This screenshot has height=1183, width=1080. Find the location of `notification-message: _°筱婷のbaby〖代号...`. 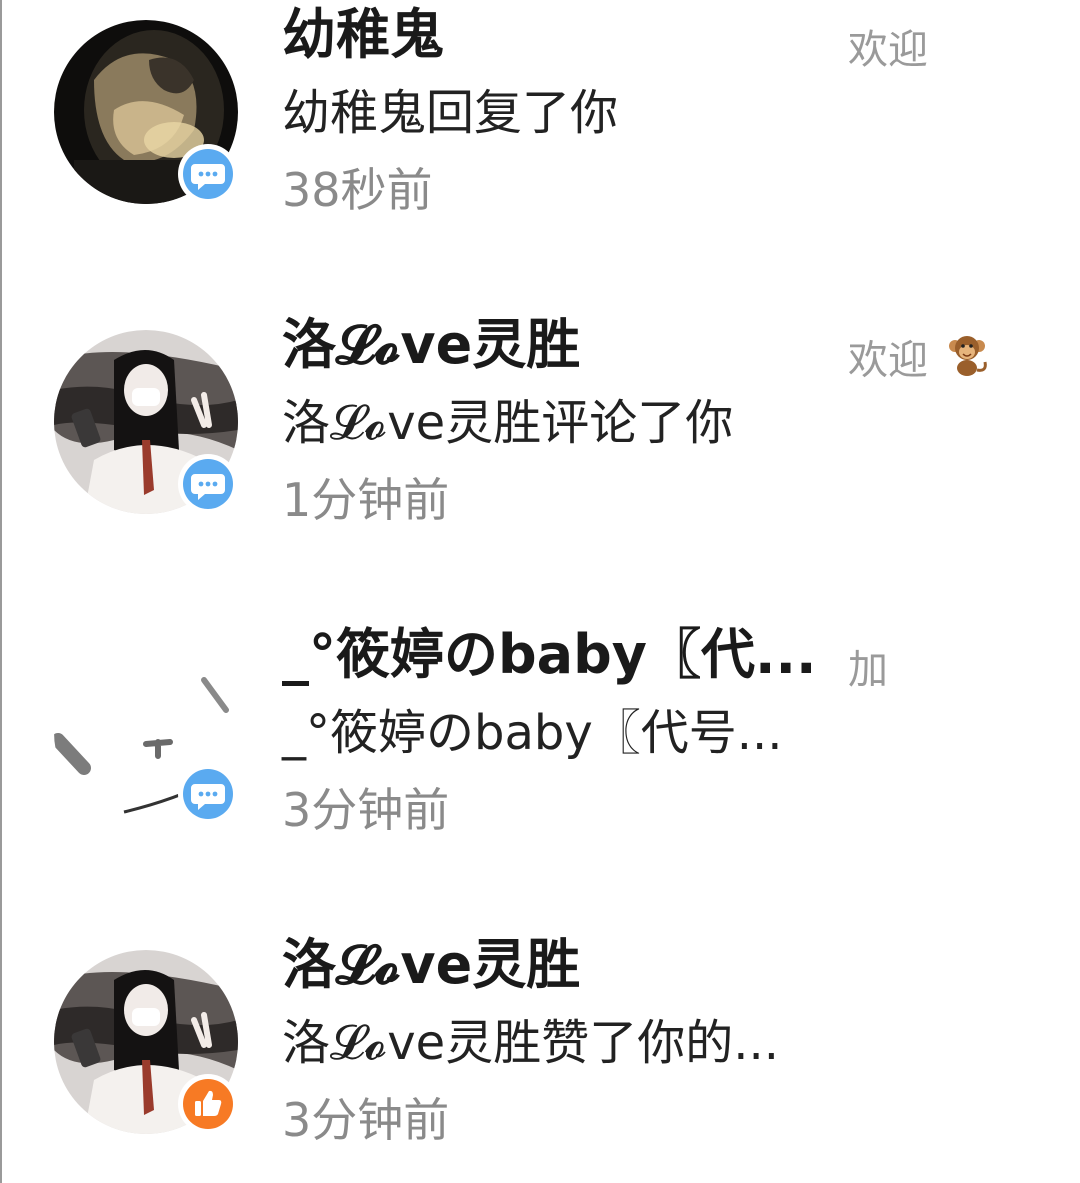

notification-message: _°筱婷のbaby〖代号... is located at coordinates (532, 733).